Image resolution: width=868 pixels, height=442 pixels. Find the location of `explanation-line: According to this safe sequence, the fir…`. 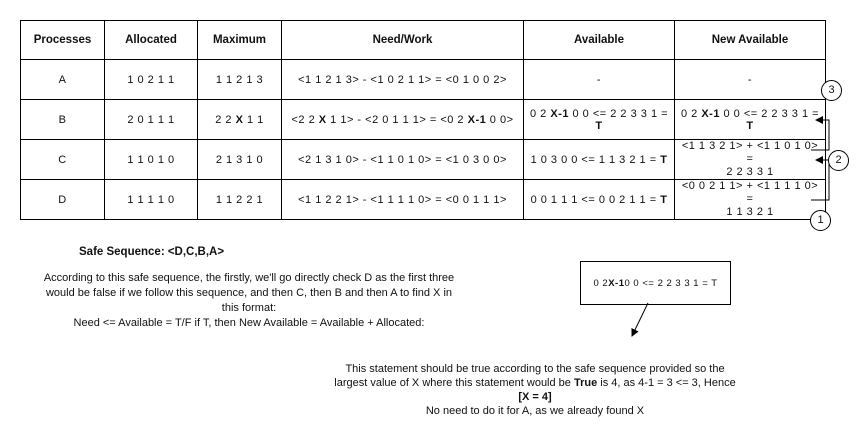

explanation-line: According to this safe sequence, the fir… is located at coordinates (249, 278).